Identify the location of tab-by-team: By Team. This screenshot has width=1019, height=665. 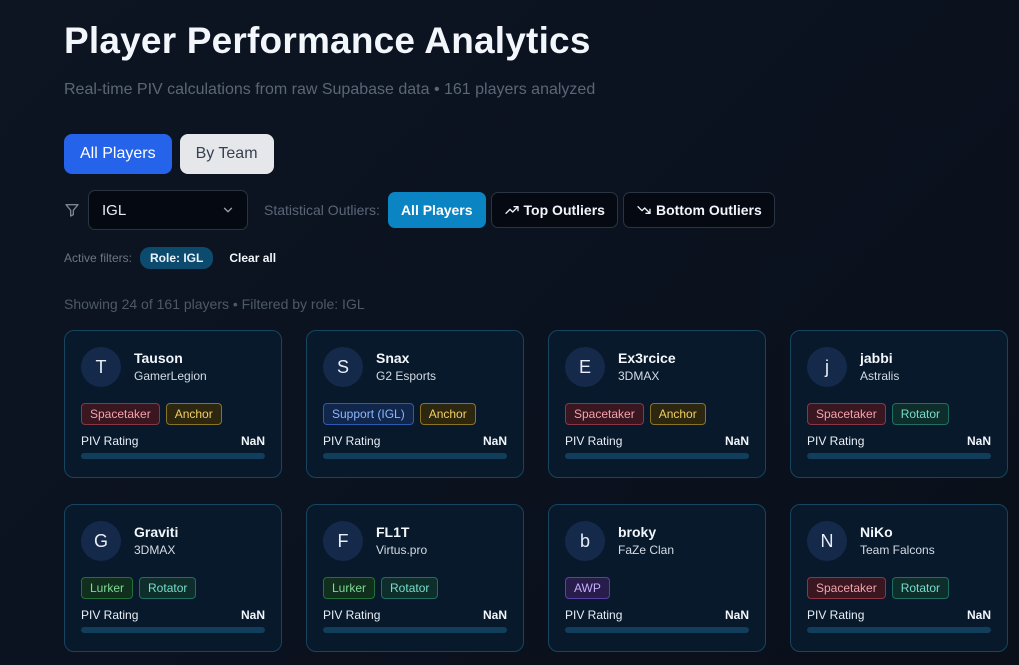
(226, 154).